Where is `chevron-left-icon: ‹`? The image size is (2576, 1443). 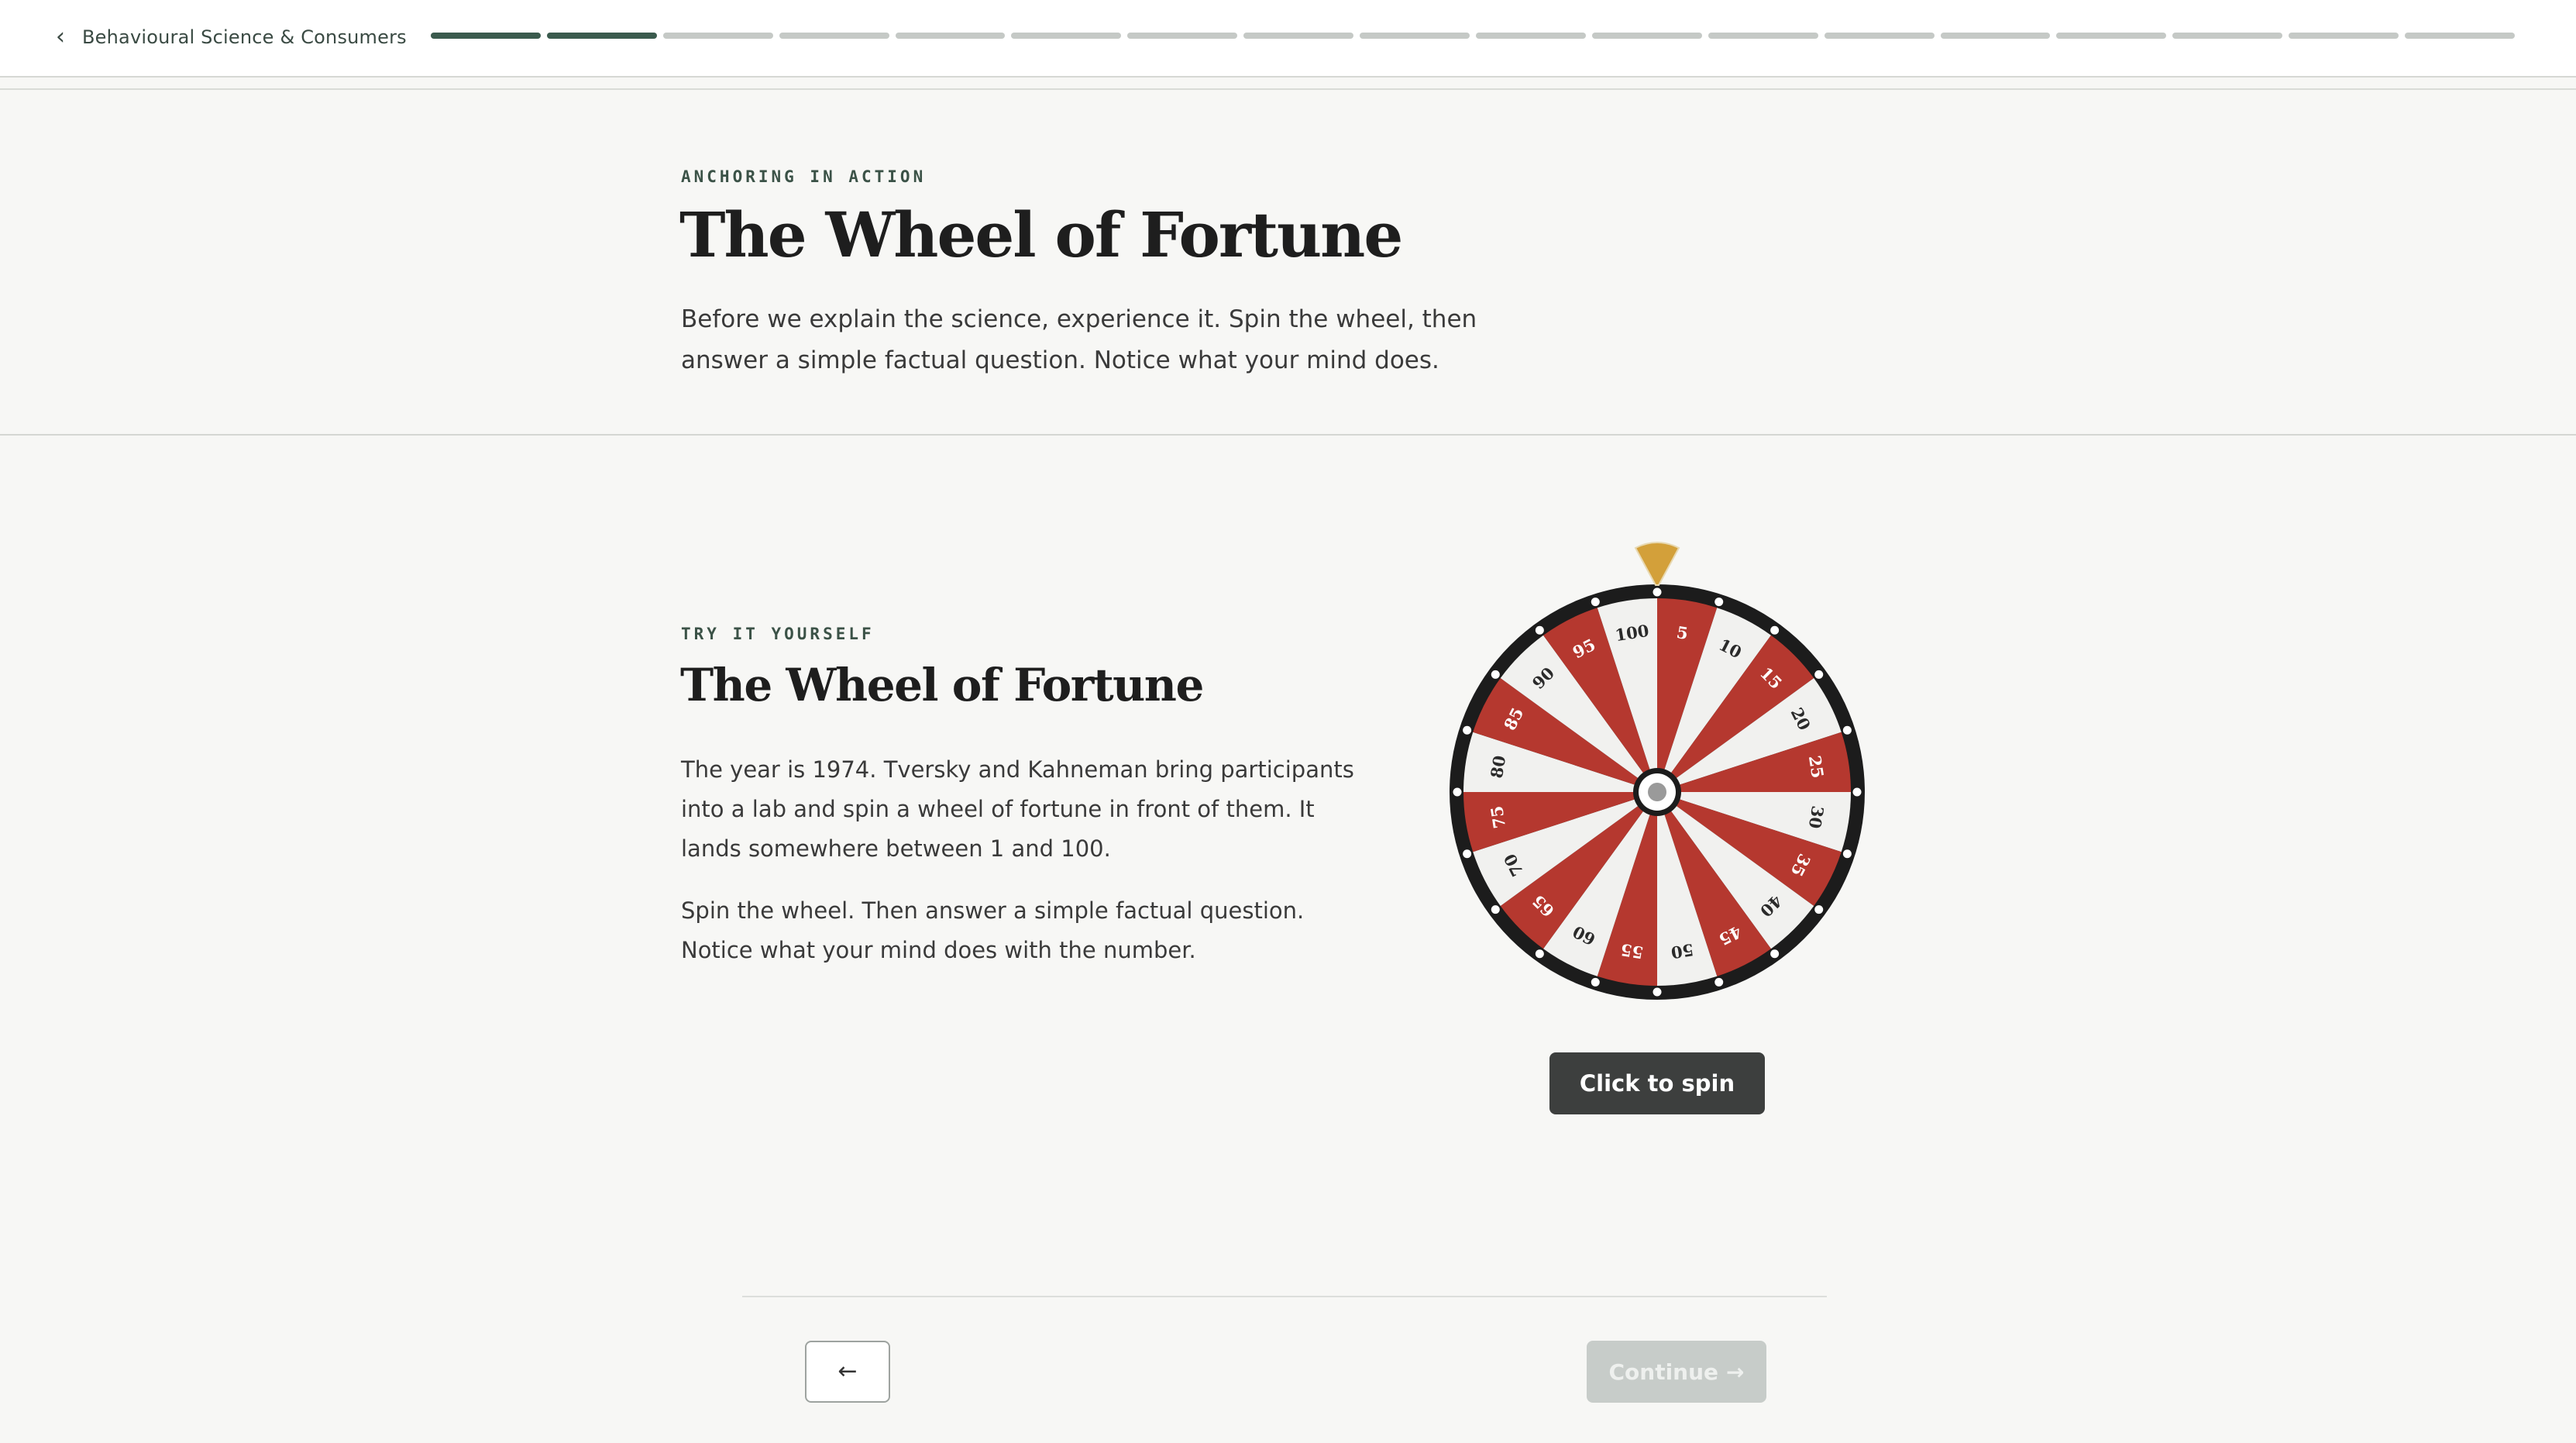 chevron-left-icon: ‹ is located at coordinates (60, 37).